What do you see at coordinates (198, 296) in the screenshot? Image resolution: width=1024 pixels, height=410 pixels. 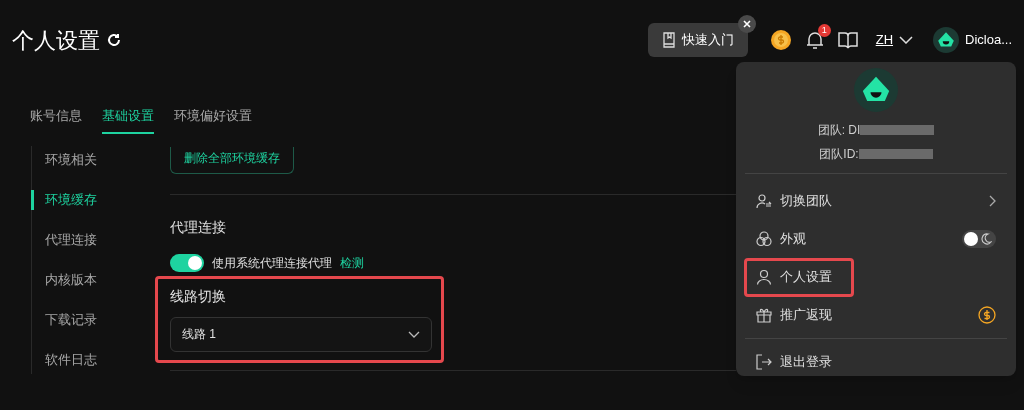 I see `section-heading: 线路切换` at bounding box center [198, 296].